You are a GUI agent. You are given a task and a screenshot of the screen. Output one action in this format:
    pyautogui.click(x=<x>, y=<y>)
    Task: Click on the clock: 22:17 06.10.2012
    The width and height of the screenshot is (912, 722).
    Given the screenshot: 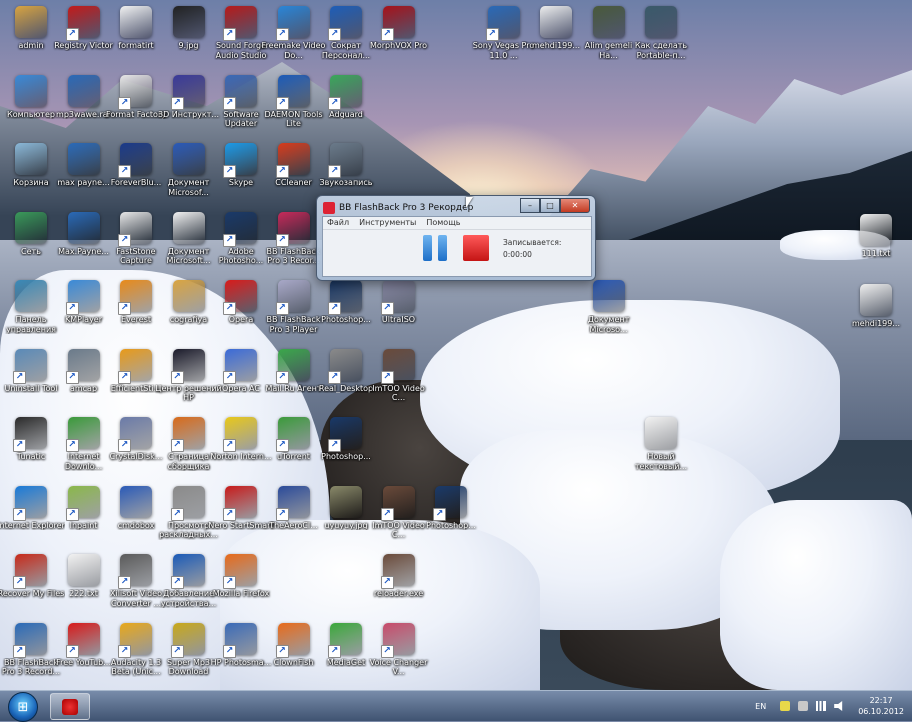 What is the action you would take?
    pyautogui.click(x=881, y=706)
    